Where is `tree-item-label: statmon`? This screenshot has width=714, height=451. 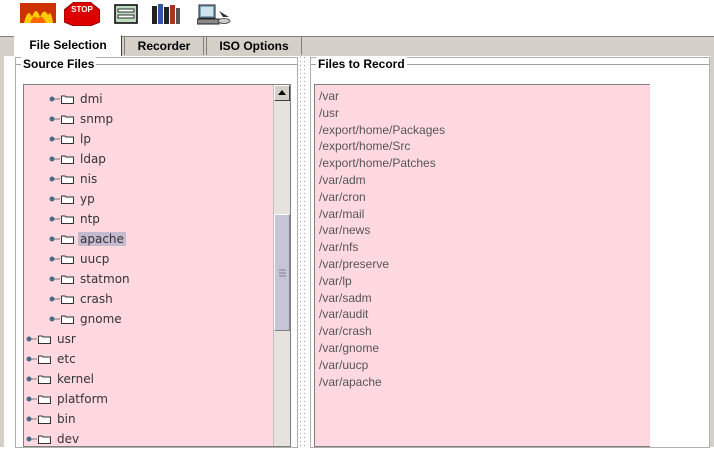 tree-item-label: statmon is located at coordinates (105, 279).